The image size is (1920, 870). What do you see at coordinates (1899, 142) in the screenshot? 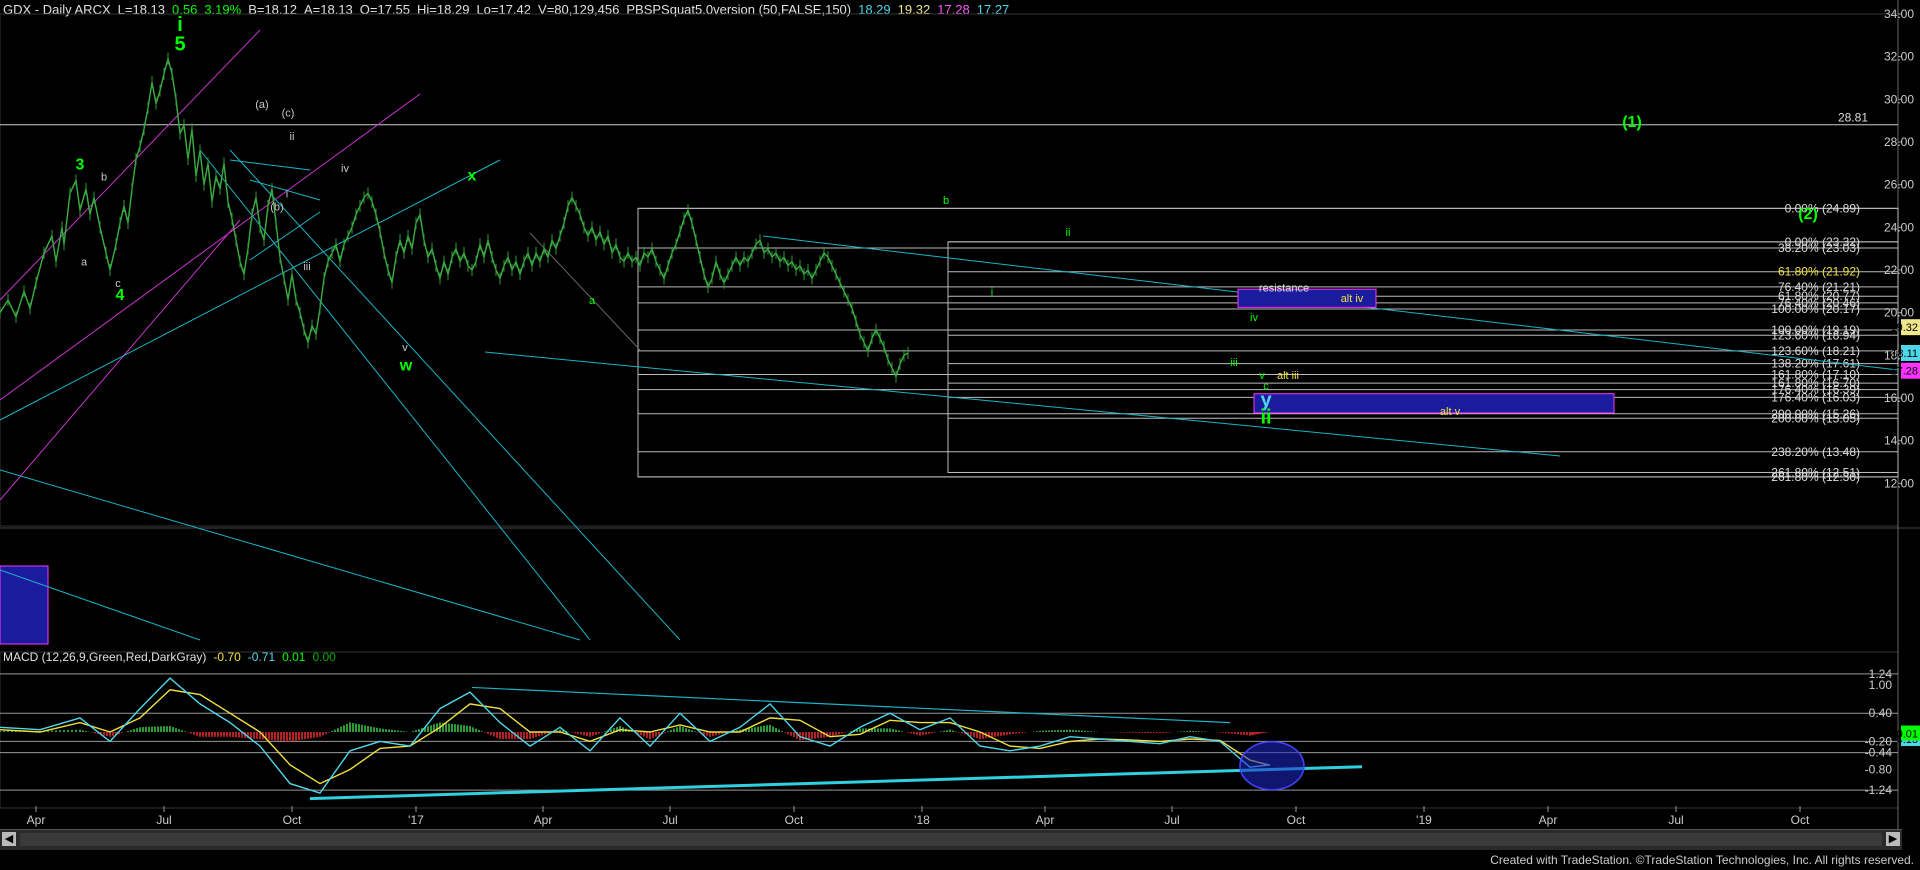
I see `price-tick-label: 28.00` at bounding box center [1899, 142].